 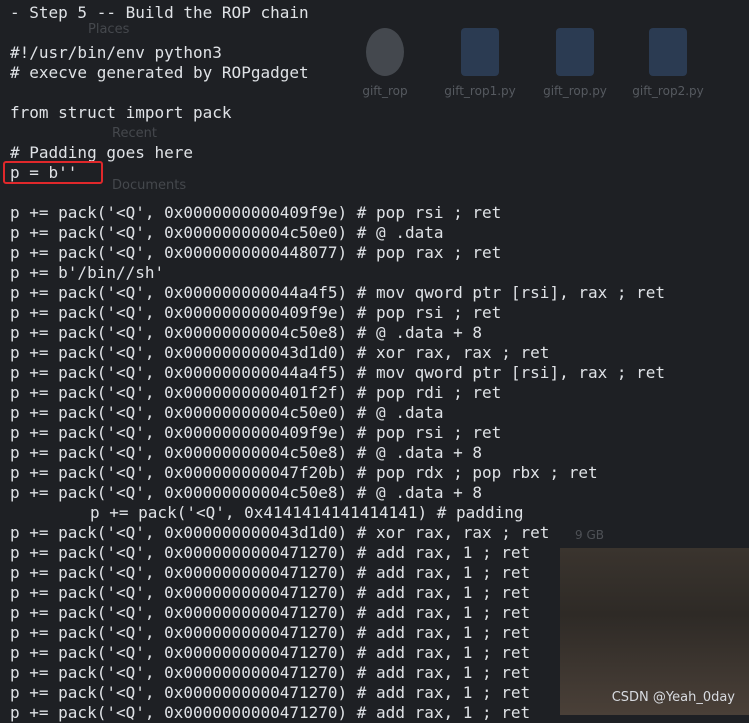 What do you see at coordinates (102, 152) in the screenshot?
I see `terminal-line: # Padding goes here` at bounding box center [102, 152].